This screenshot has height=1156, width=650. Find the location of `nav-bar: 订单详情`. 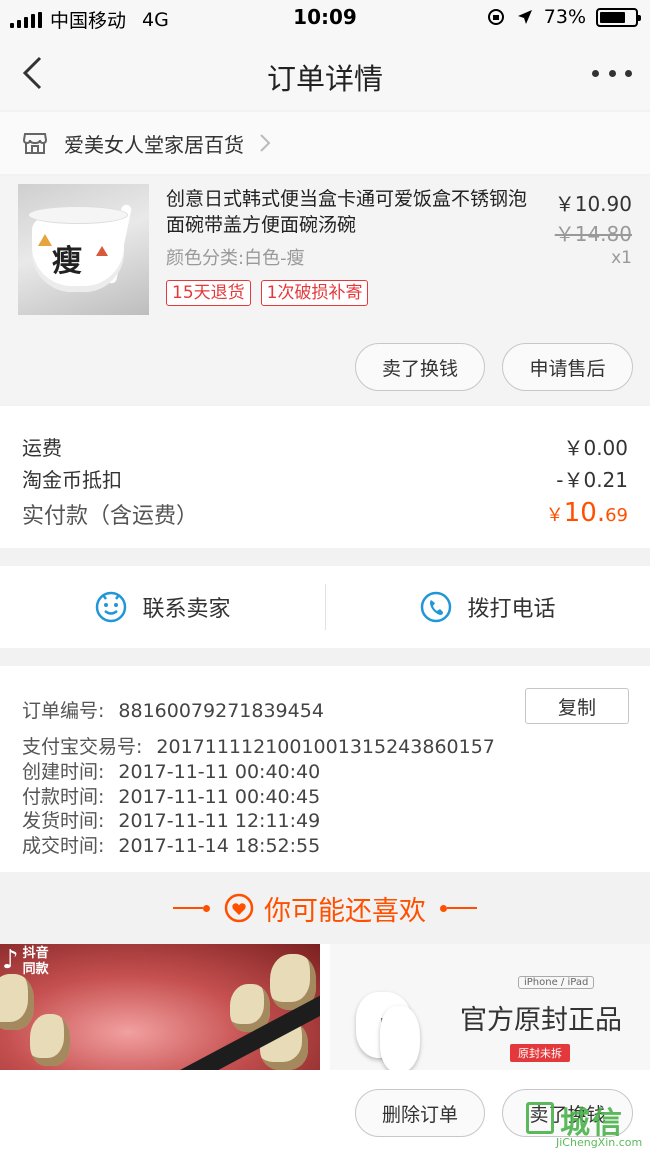

nav-bar: 订单详情 is located at coordinates (325, 73).